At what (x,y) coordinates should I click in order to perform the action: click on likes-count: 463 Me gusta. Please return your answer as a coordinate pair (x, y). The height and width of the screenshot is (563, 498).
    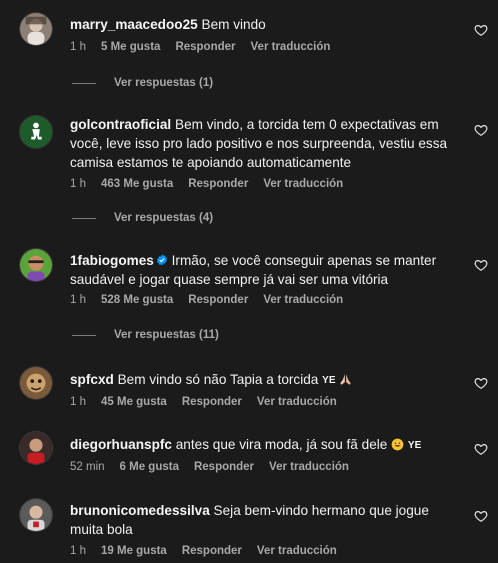
    Looking at the image, I should click on (137, 184).